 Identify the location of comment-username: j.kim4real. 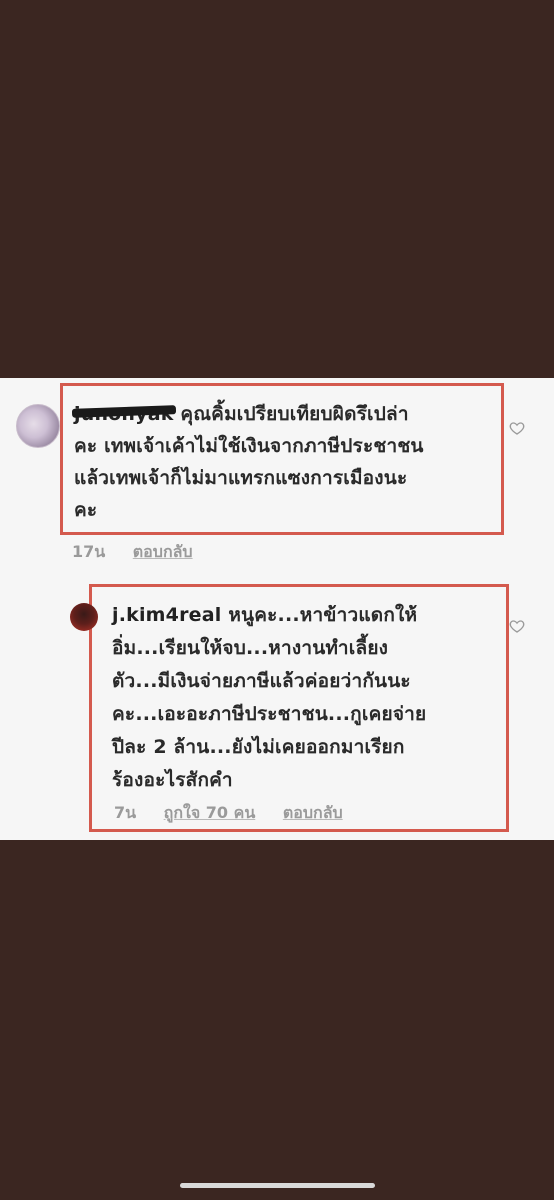
(167, 615).